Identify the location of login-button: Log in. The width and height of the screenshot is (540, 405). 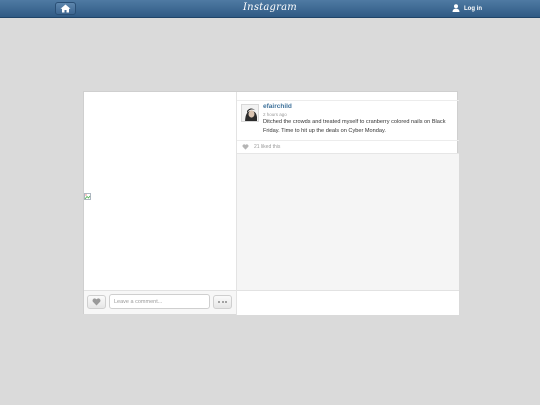
(467, 9).